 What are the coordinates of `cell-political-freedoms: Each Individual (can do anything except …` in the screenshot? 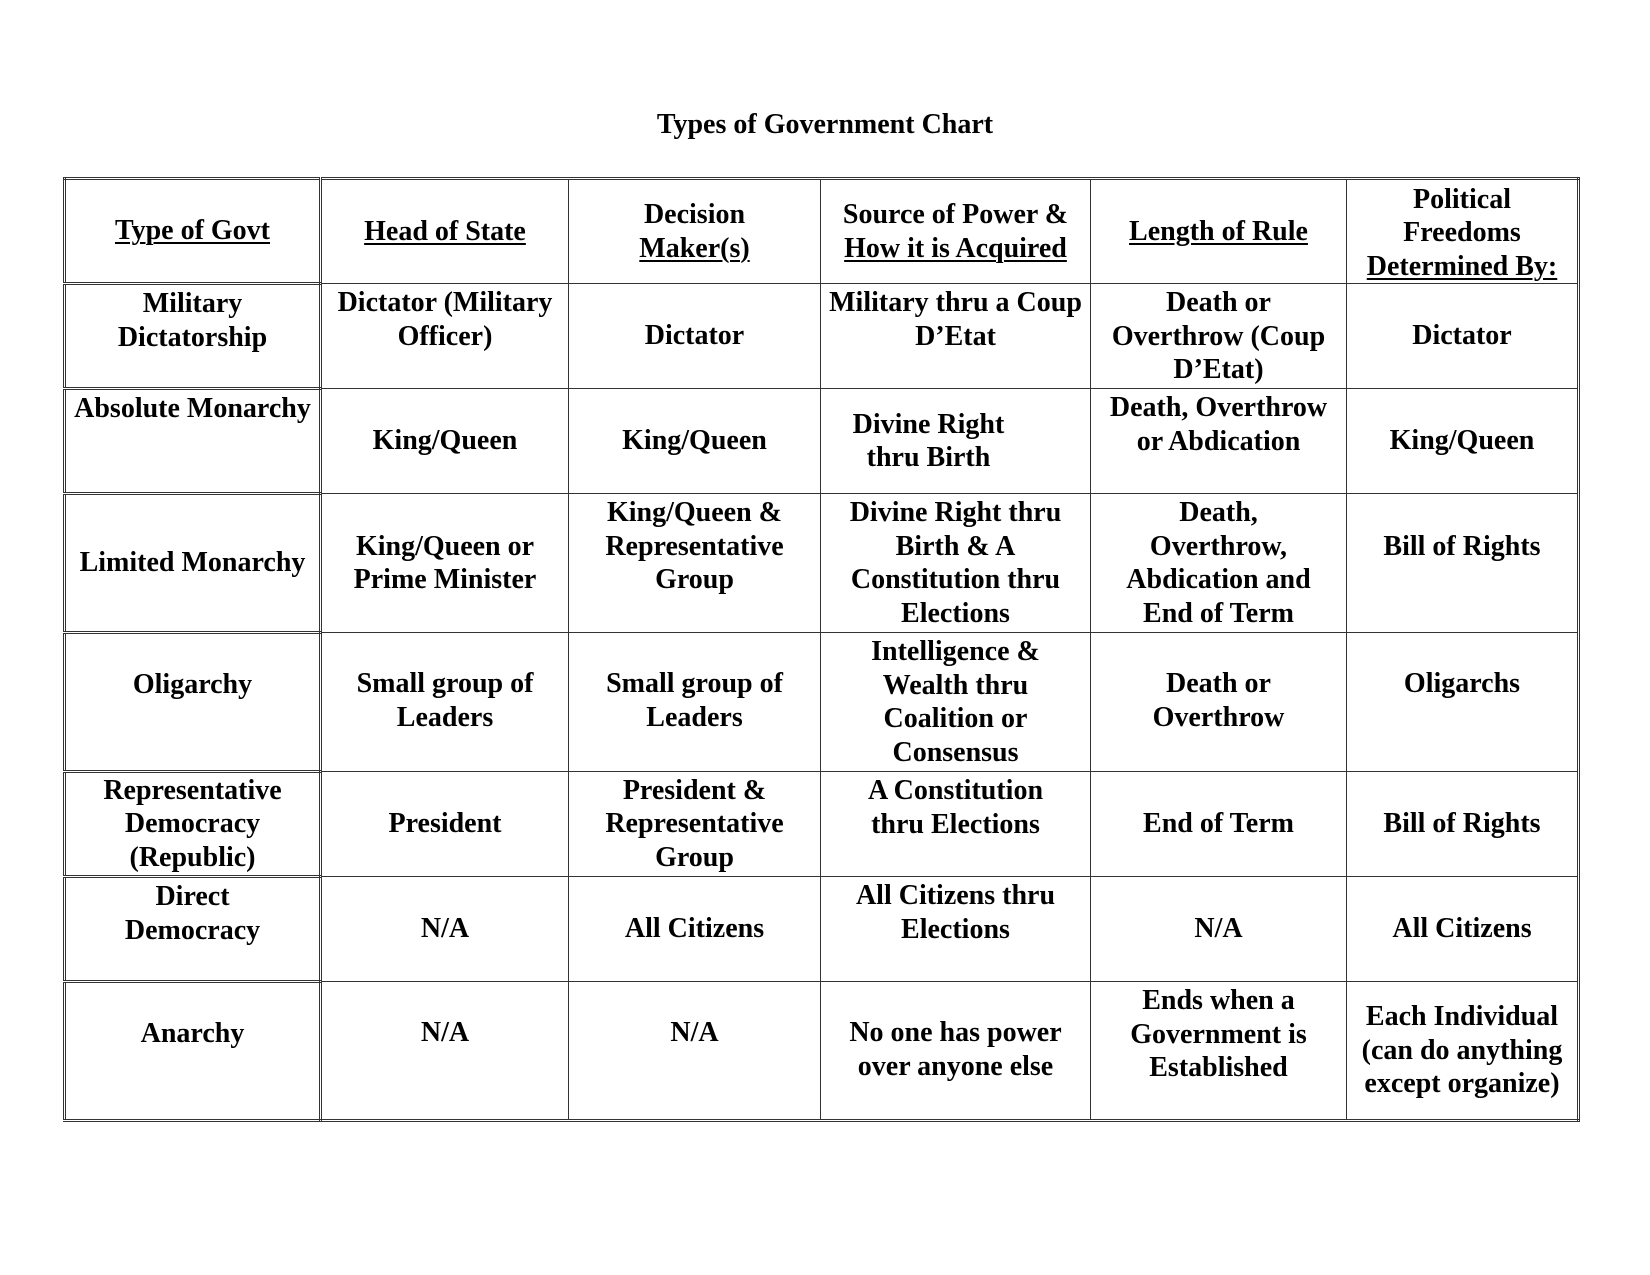 It's located at (1462, 1051).